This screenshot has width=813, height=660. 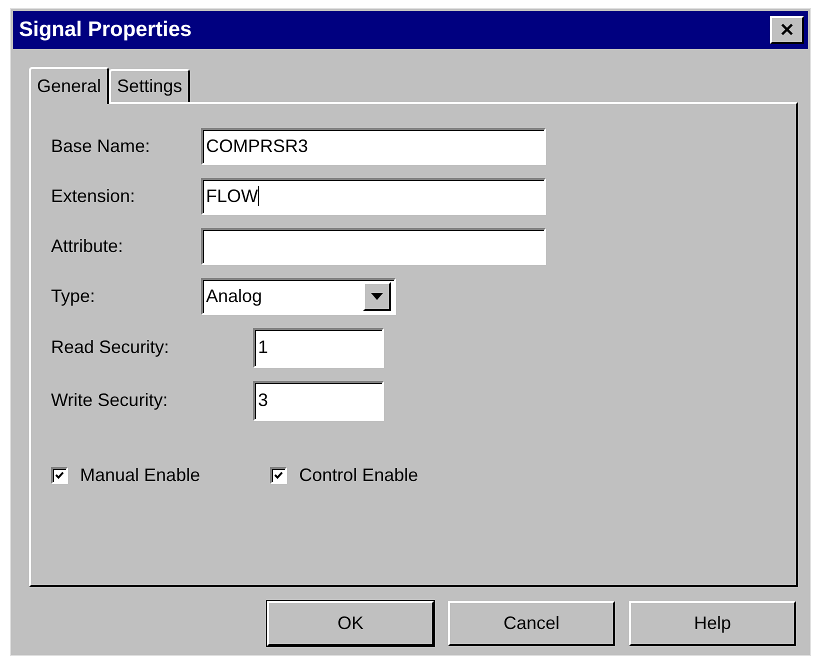 What do you see at coordinates (373, 146) in the screenshot?
I see `input-field: COMPRSR3` at bounding box center [373, 146].